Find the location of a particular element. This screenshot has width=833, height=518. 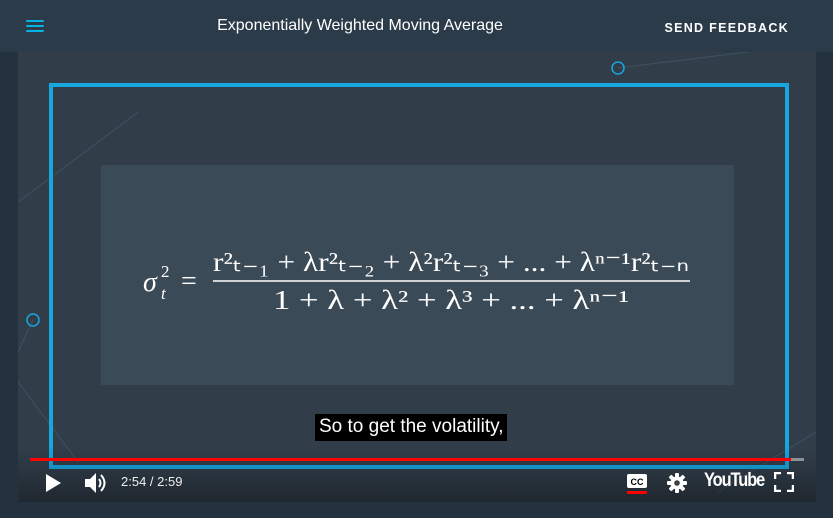

formula-lhs: σ is located at coordinates (150, 282).